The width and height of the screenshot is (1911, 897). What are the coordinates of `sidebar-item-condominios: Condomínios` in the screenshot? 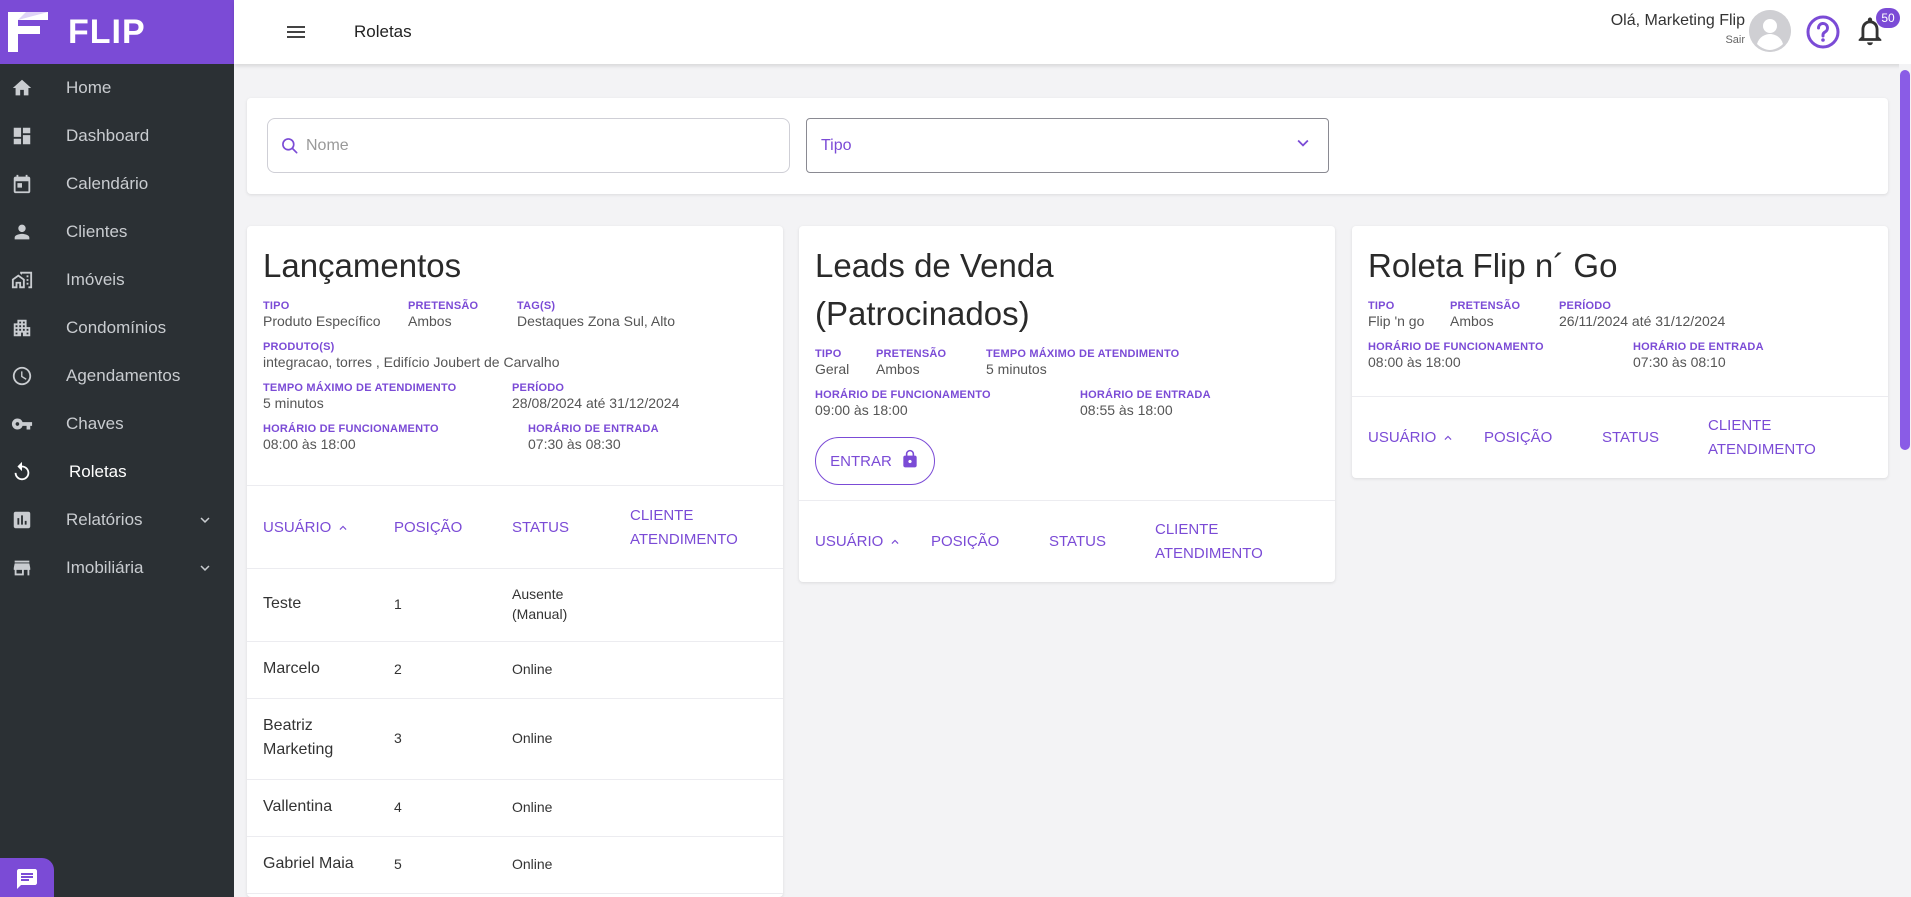 It's located at (117, 328).